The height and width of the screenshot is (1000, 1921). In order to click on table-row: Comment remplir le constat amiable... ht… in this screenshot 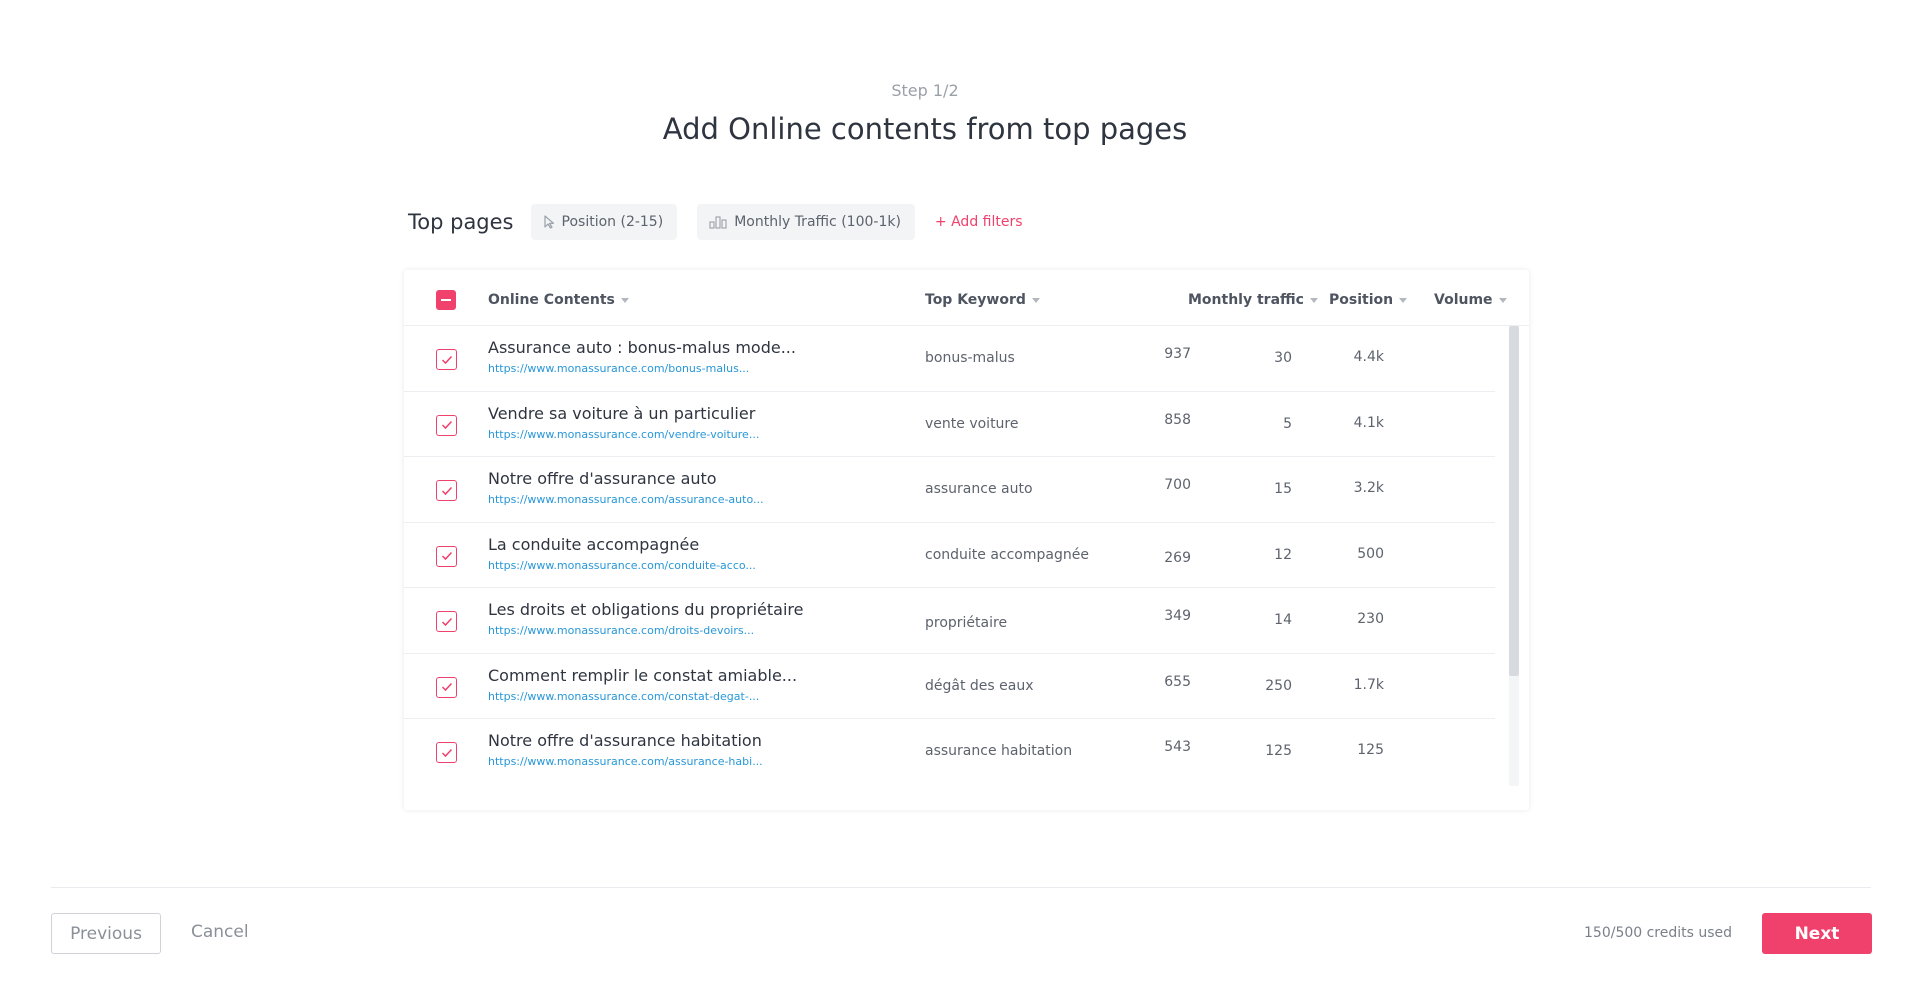, I will do `click(949, 686)`.